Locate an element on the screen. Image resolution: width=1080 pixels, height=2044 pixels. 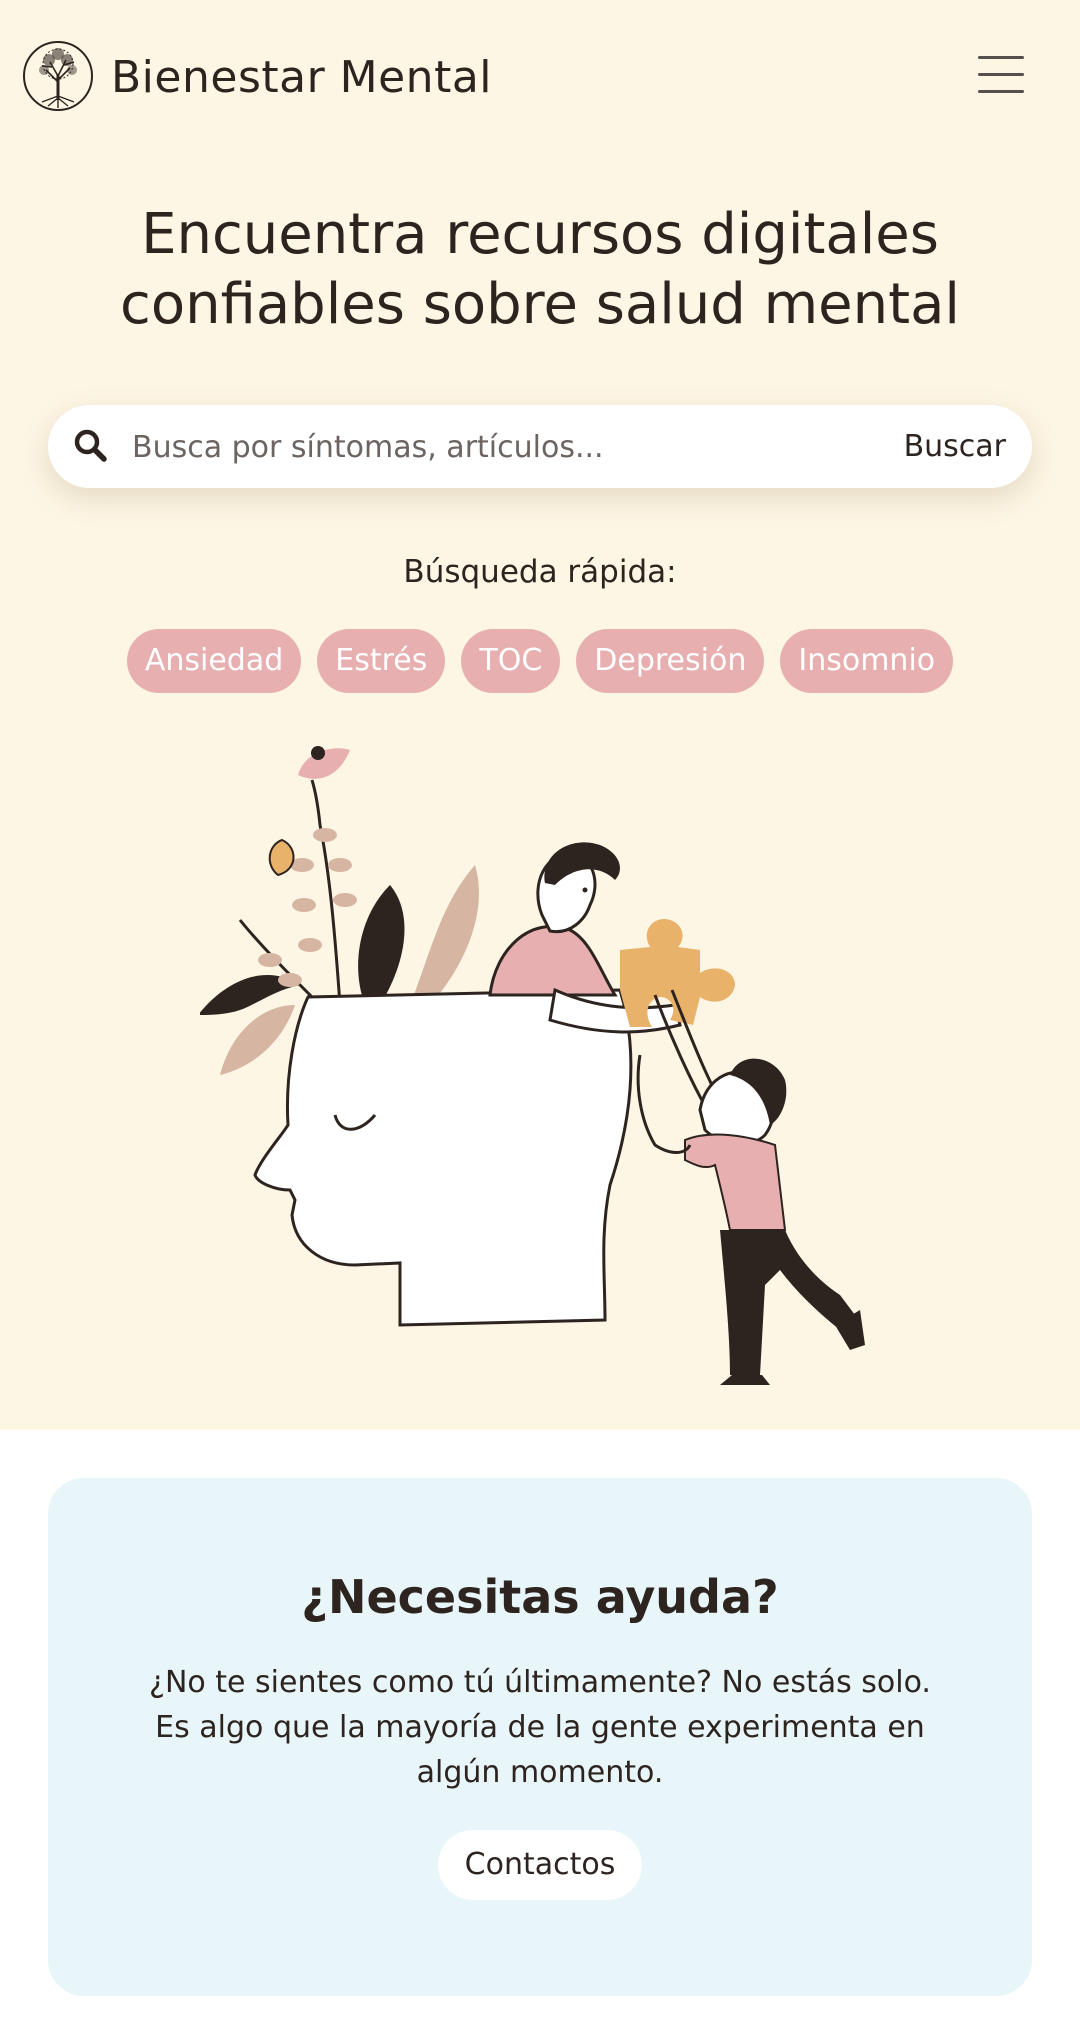
help-title: ¿Necesitas ayuda? is located at coordinates (540, 1597).